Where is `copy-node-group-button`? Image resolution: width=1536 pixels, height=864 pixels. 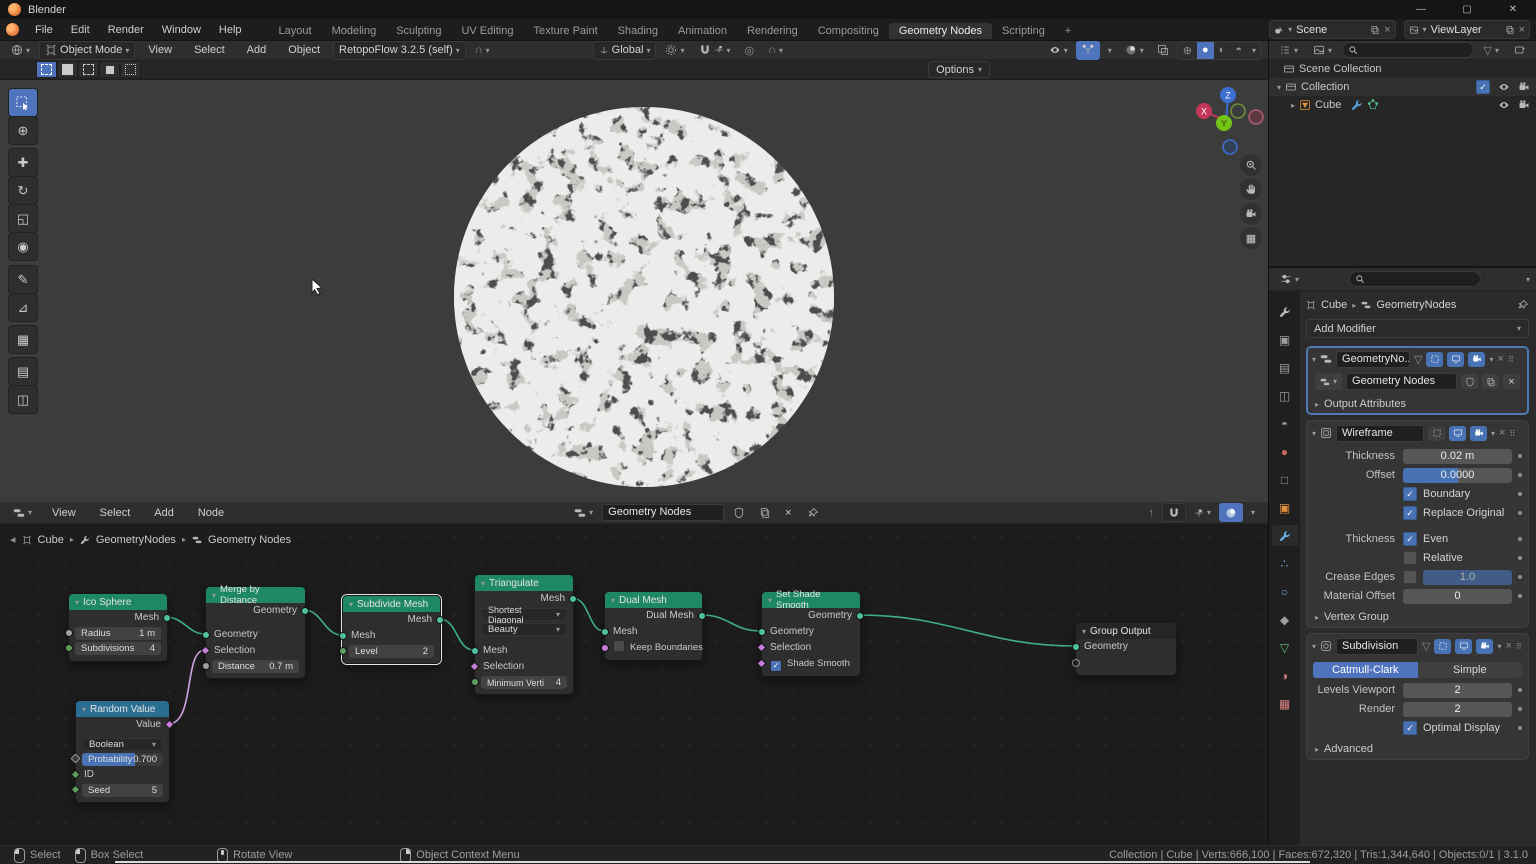 copy-node-group-button is located at coordinates (1490, 381).